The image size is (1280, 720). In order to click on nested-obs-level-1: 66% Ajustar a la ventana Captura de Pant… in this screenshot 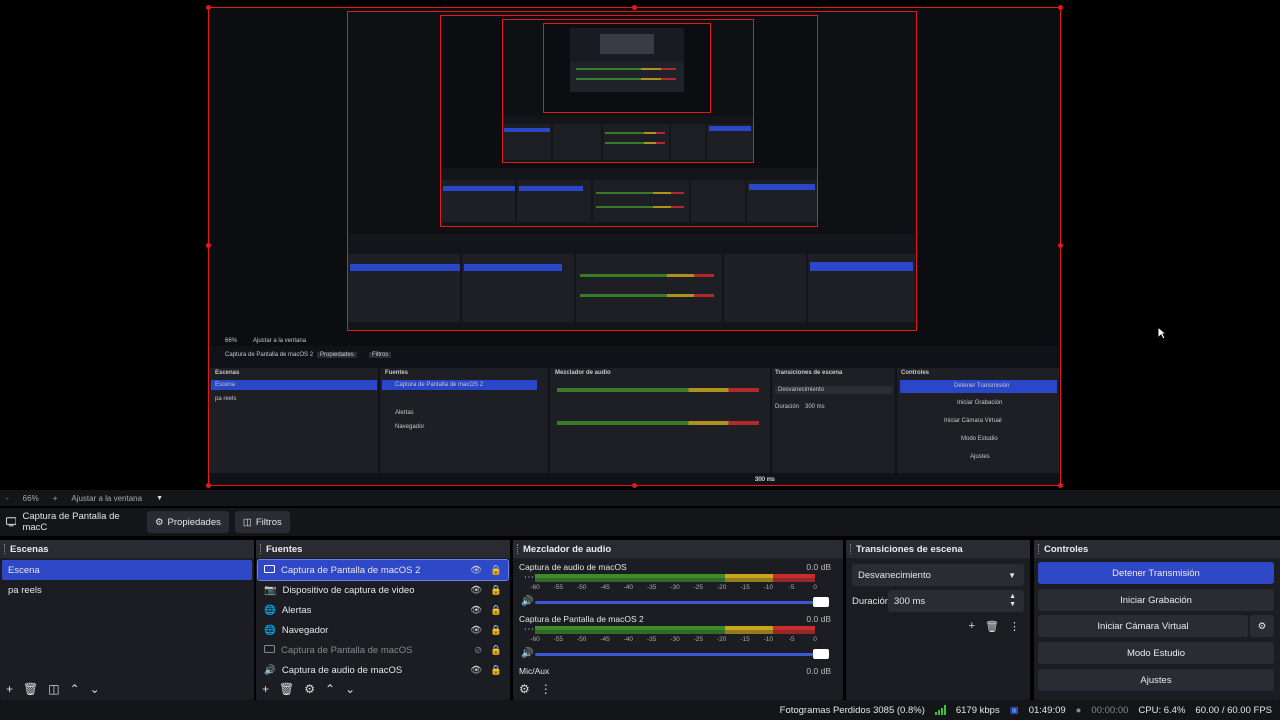, I will do `click(634, 411)`.